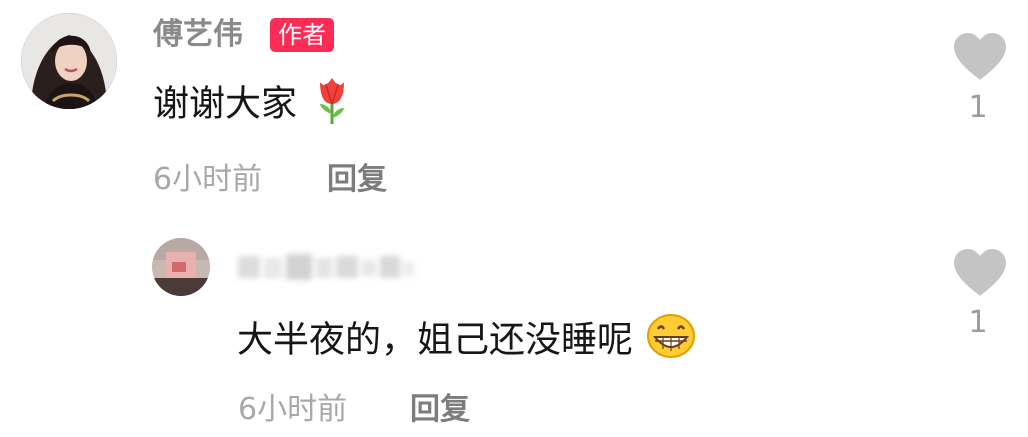  I want to click on comment-text: 大半夜的，姐己还没睡呢, so click(466, 341).